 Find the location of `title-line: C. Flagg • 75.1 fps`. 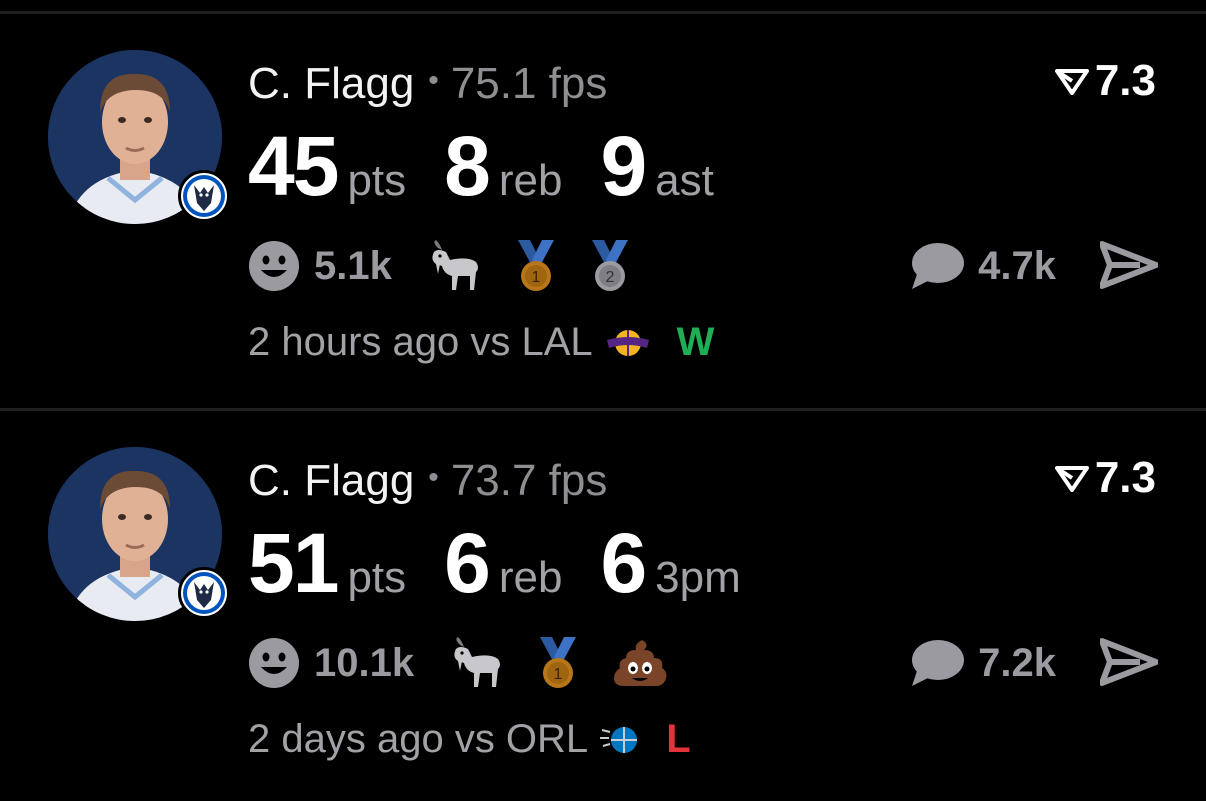

title-line: C. Flagg • 75.1 fps is located at coordinates (427, 82).